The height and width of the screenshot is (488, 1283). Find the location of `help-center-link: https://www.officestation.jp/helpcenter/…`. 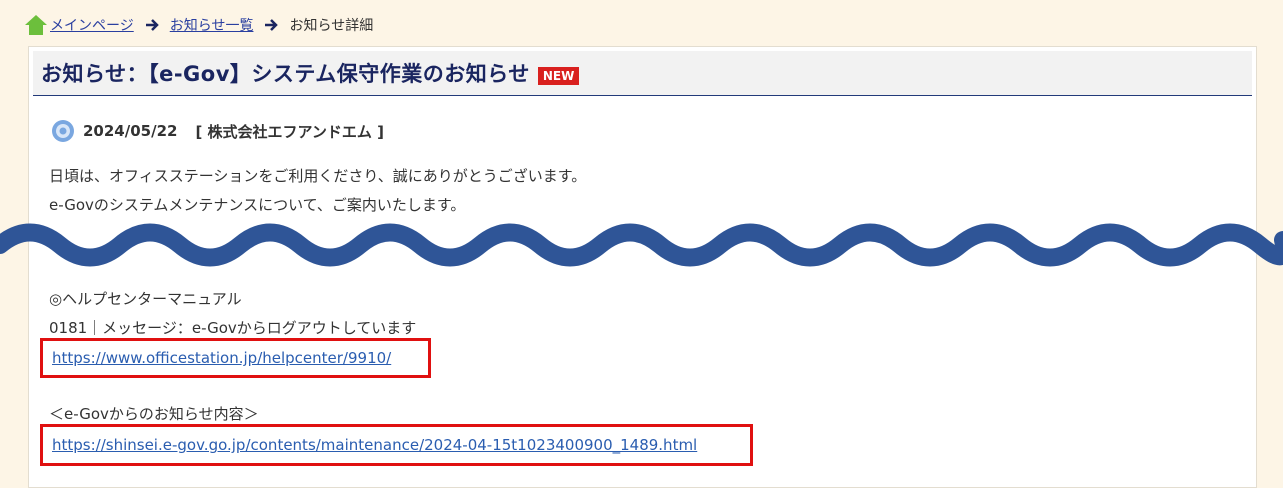

help-center-link: https://www.officestation.jp/helpcenter/… is located at coordinates (221, 358).